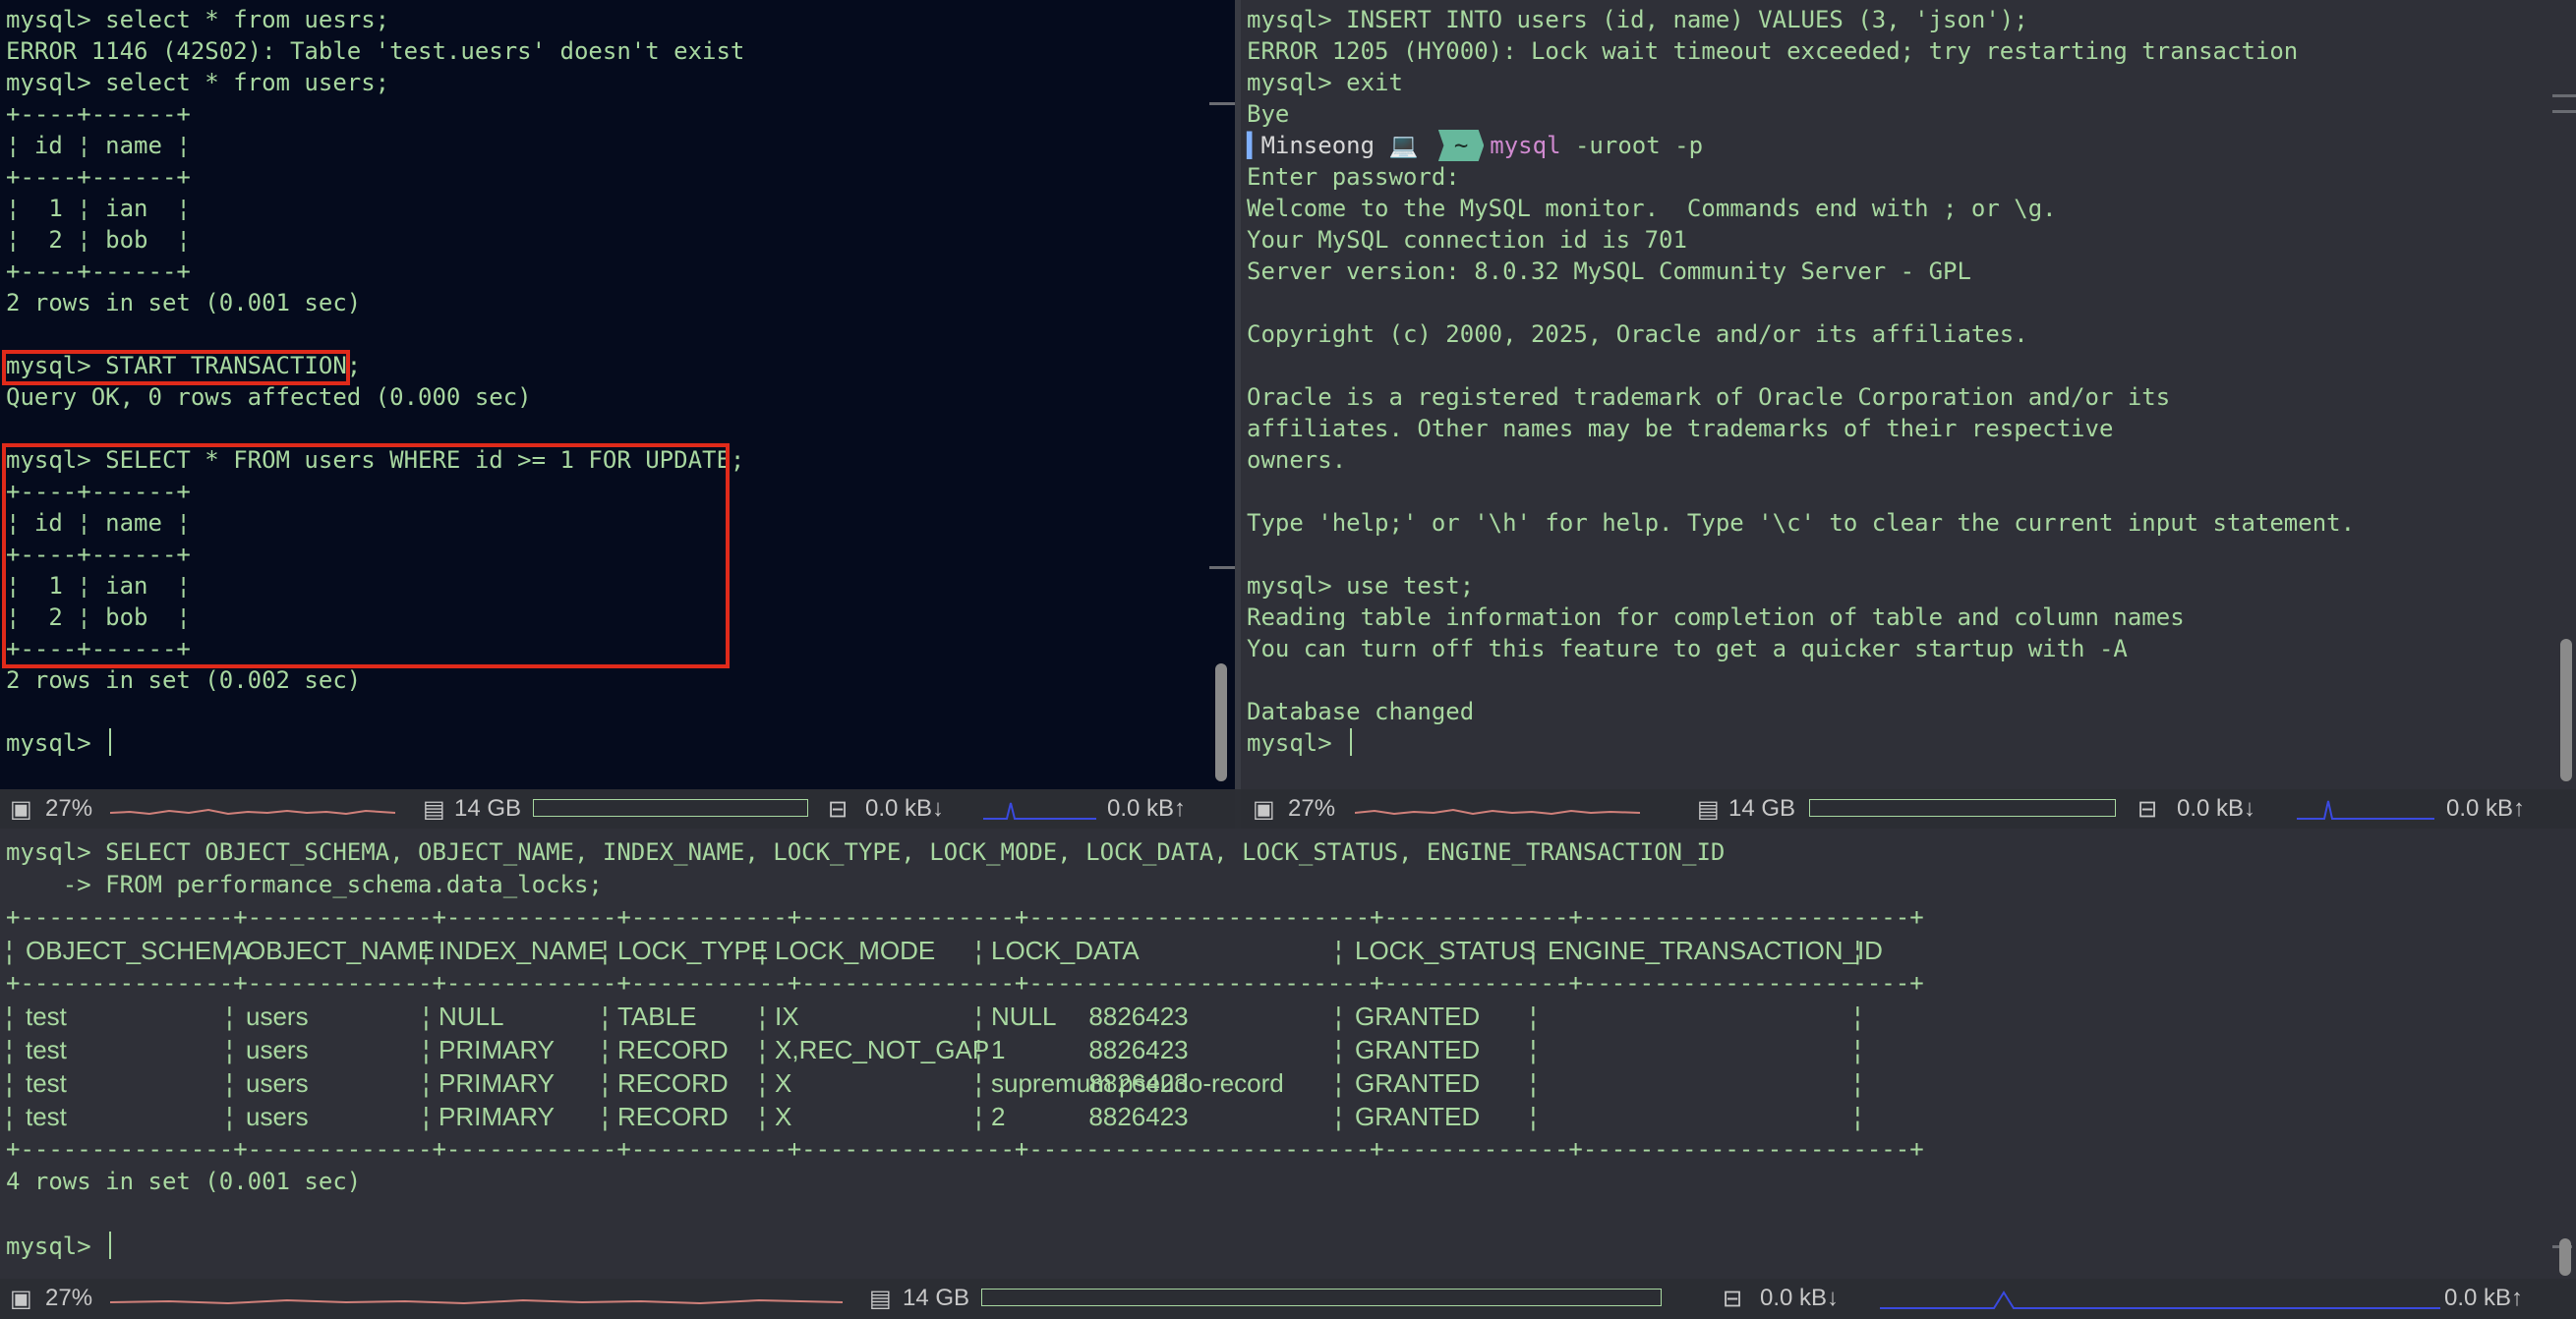 The width and height of the screenshot is (2576, 1319). What do you see at coordinates (1254, 145) in the screenshot?
I see `prompt-marker-icon: ▍` at bounding box center [1254, 145].